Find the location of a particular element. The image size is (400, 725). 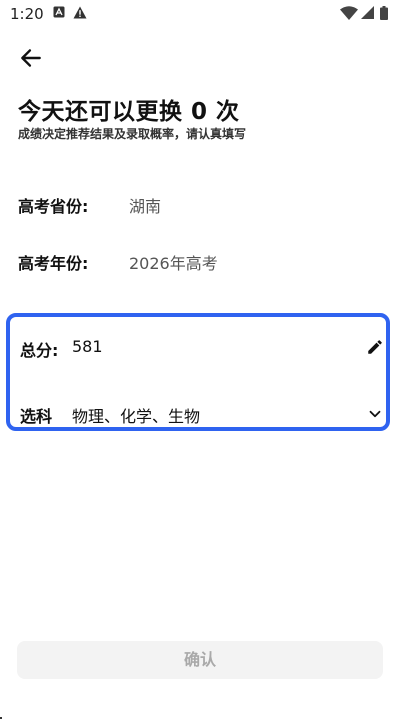

year-value: 2026年高考 is located at coordinates (173, 262).